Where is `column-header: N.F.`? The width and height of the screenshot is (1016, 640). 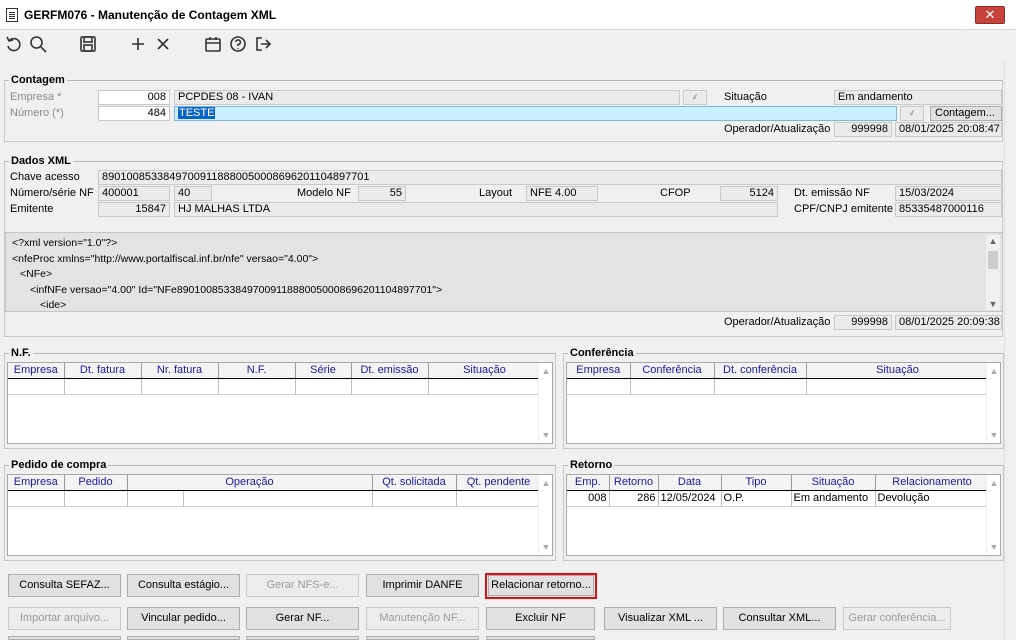
column-header: N.F. is located at coordinates (257, 371).